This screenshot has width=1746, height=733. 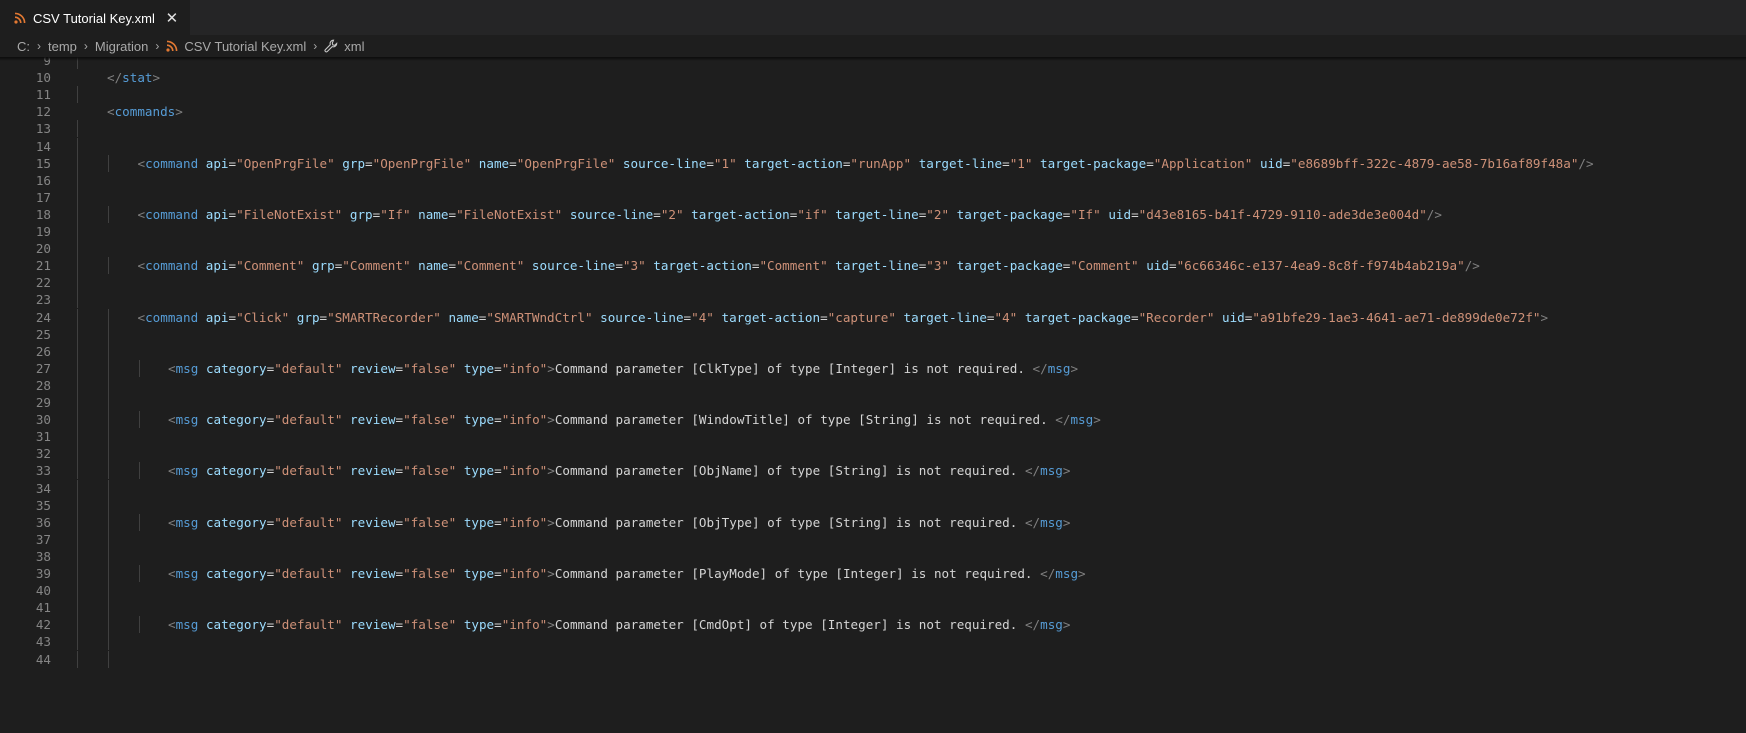 What do you see at coordinates (873, 437) in the screenshot?
I see `code-line: 31` at bounding box center [873, 437].